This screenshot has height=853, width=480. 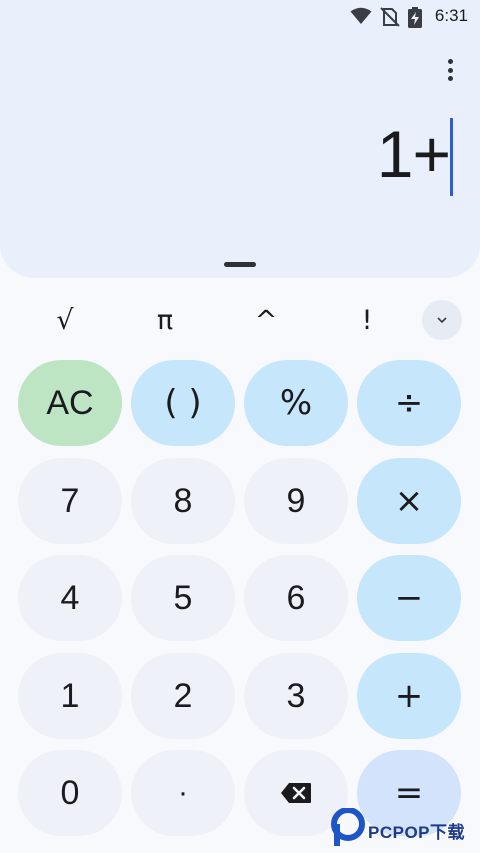 I want to click on digit-7-label: 7, so click(x=70, y=500).